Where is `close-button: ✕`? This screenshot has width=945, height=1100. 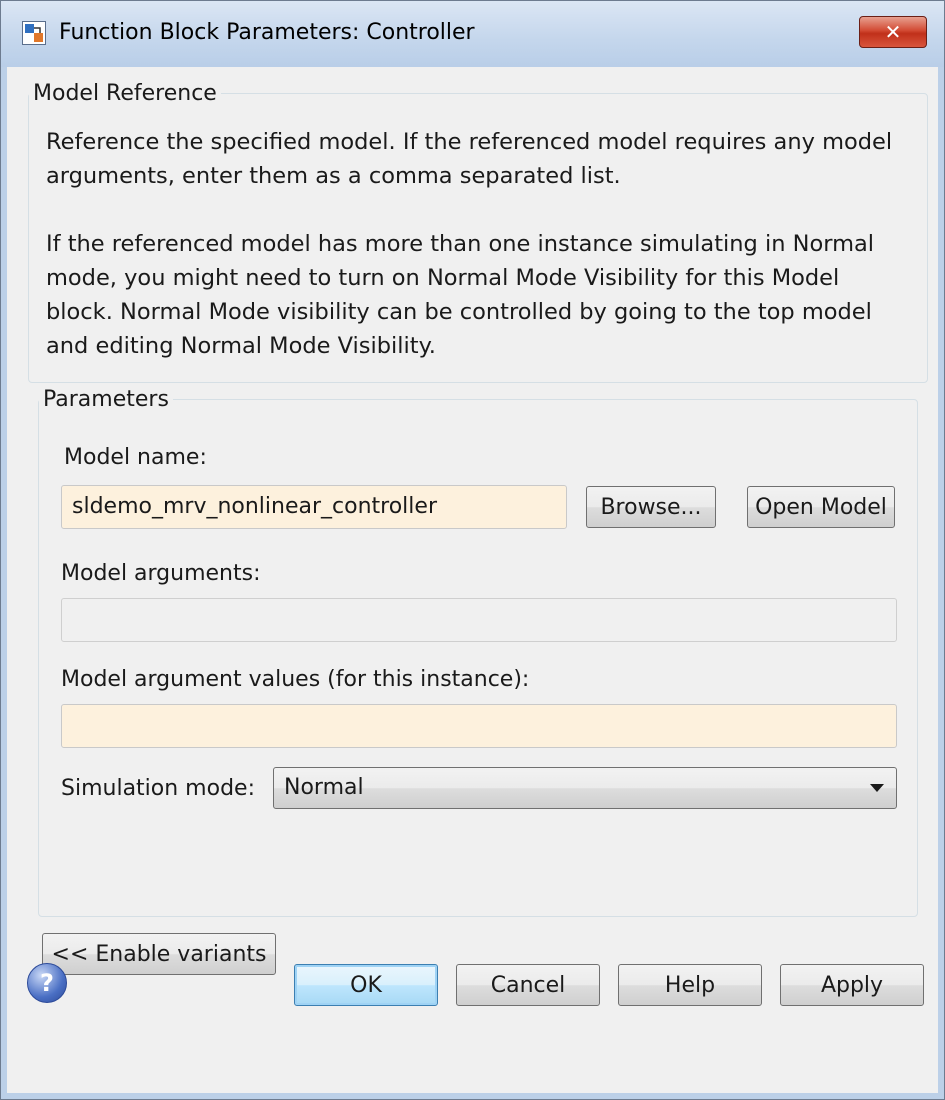
close-button: ✕ is located at coordinates (893, 32).